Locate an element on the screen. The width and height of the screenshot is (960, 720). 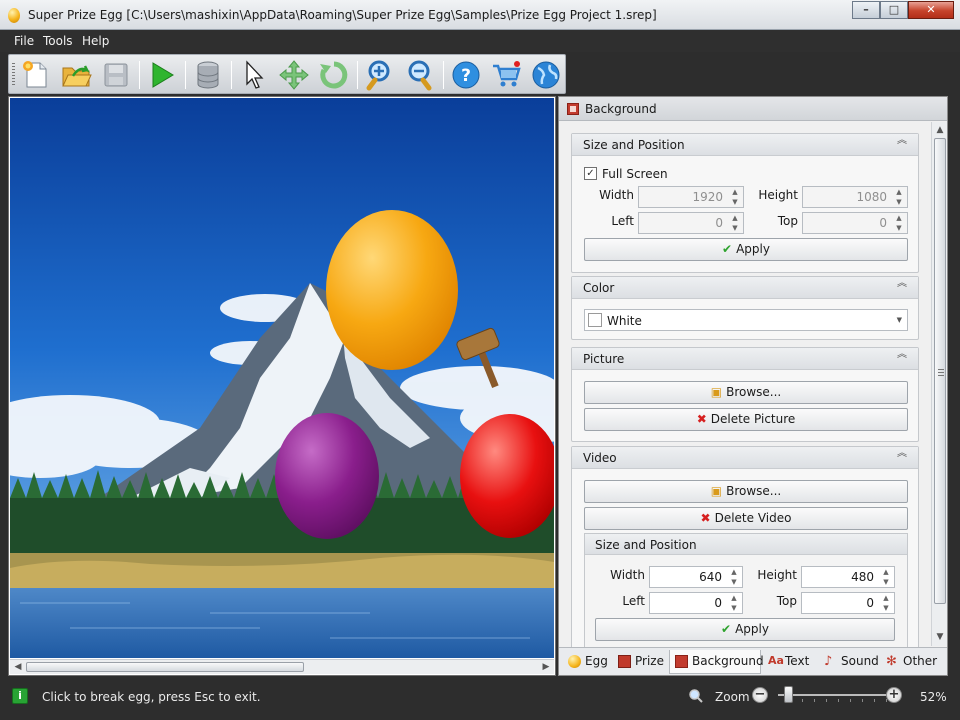
menu-help: Help is located at coordinates (95, 41).